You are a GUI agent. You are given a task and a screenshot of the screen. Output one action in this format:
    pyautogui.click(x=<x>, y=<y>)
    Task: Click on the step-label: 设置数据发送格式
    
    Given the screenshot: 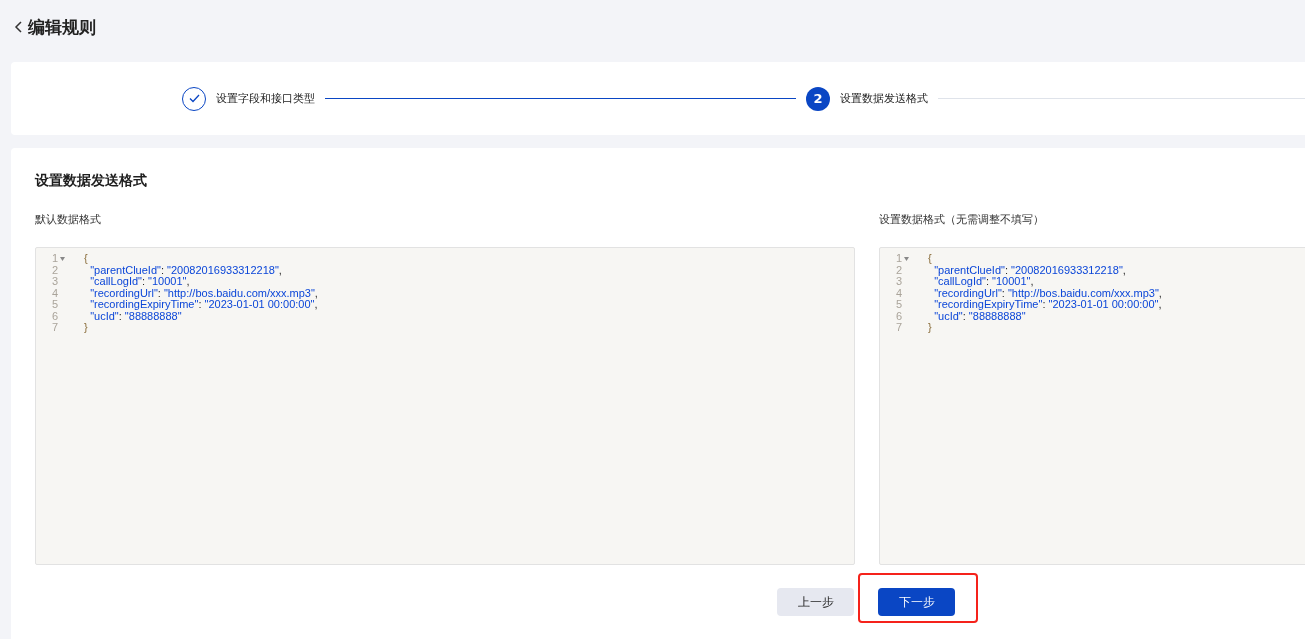 What is the action you would take?
    pyautogui.click(x=884, y=98)
    